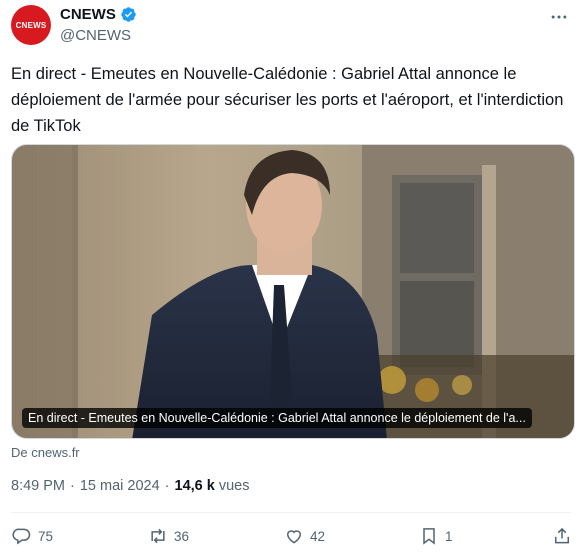 The height and width of the screenshot is (557, 582). Describe the element at coordinates (304, 536) in the screenshot. I see `like-button: 42` at that location.